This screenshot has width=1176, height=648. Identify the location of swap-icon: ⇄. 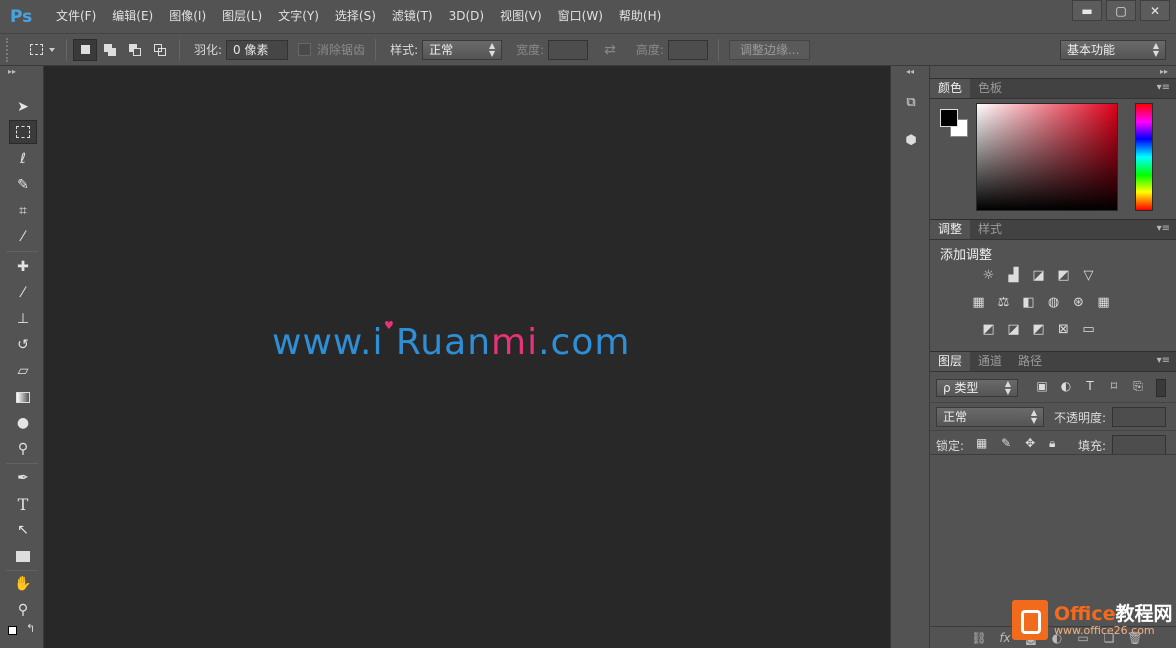
(610, 50).